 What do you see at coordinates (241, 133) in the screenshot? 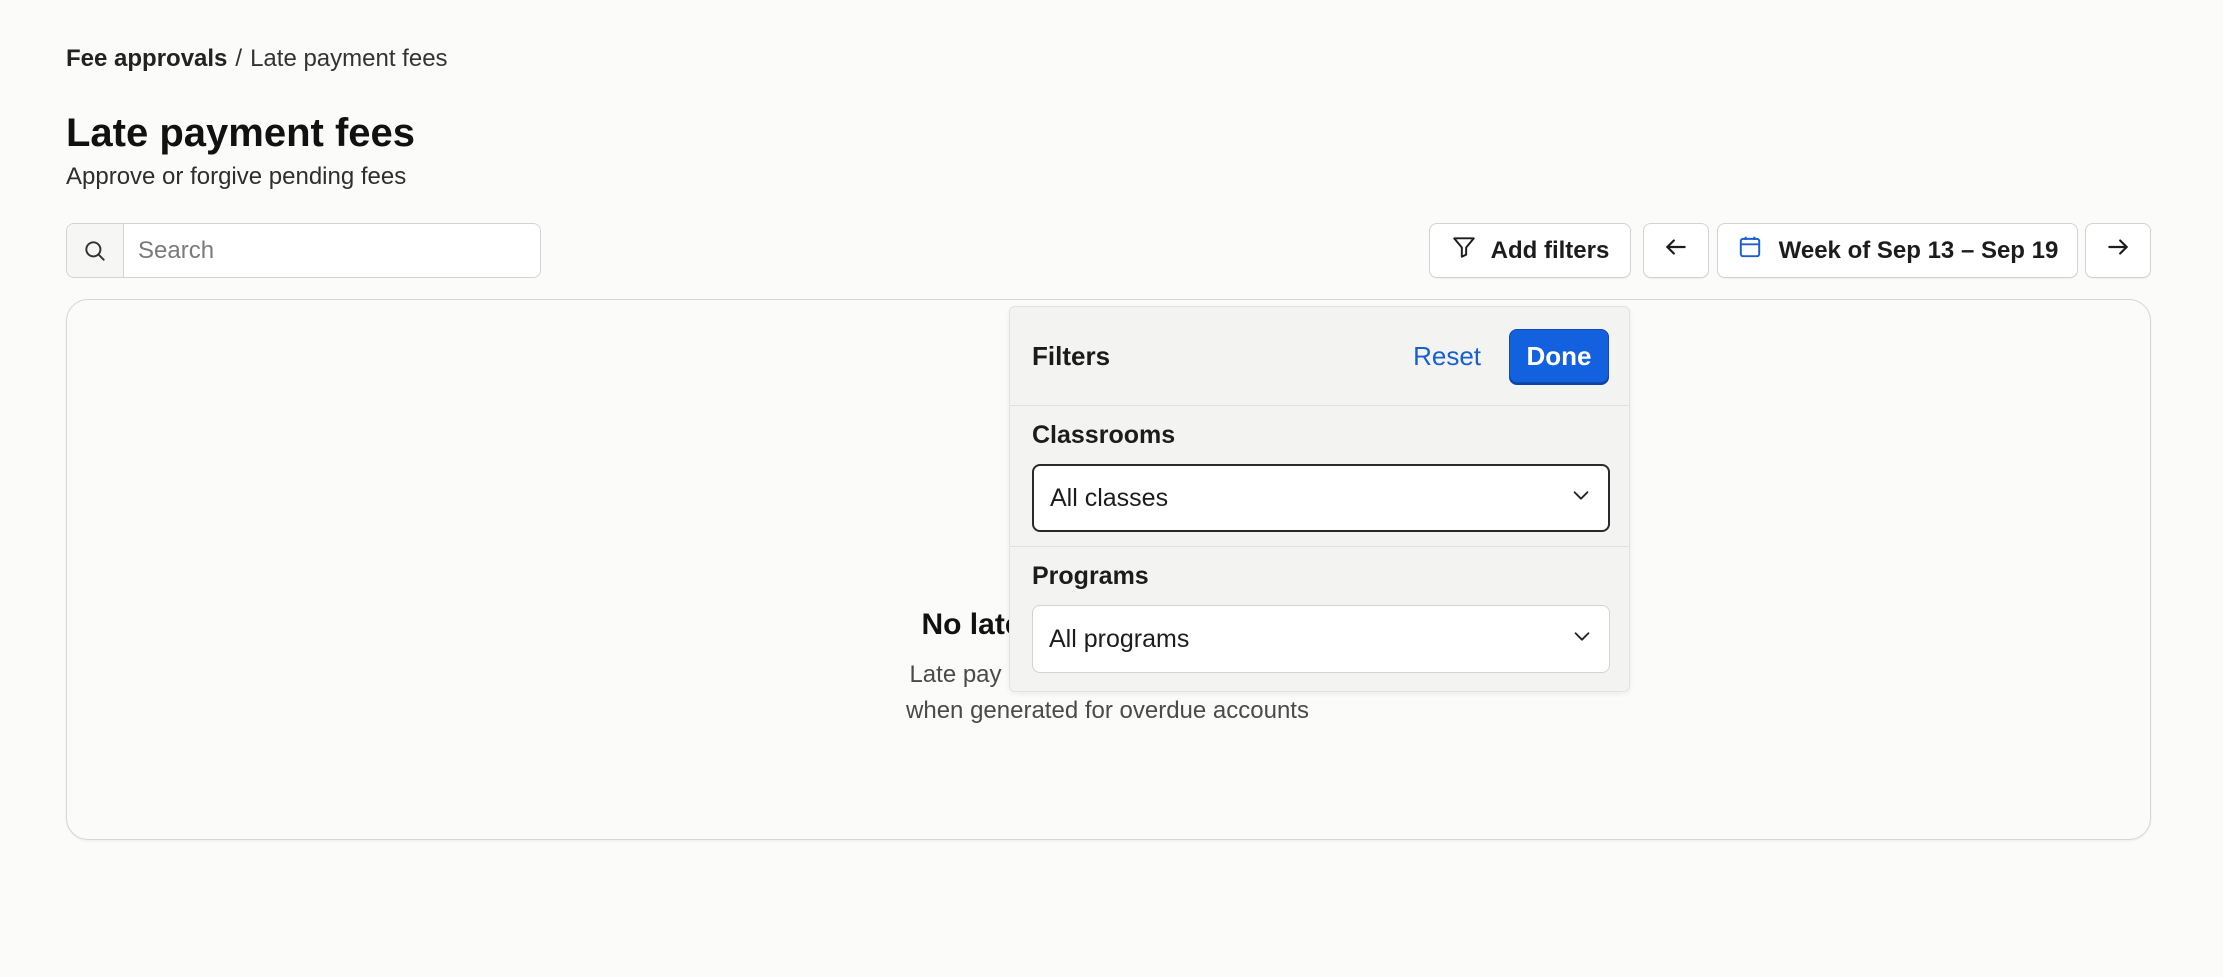
I see `page-title: Late payment fees` at bounding box center [241, 133].